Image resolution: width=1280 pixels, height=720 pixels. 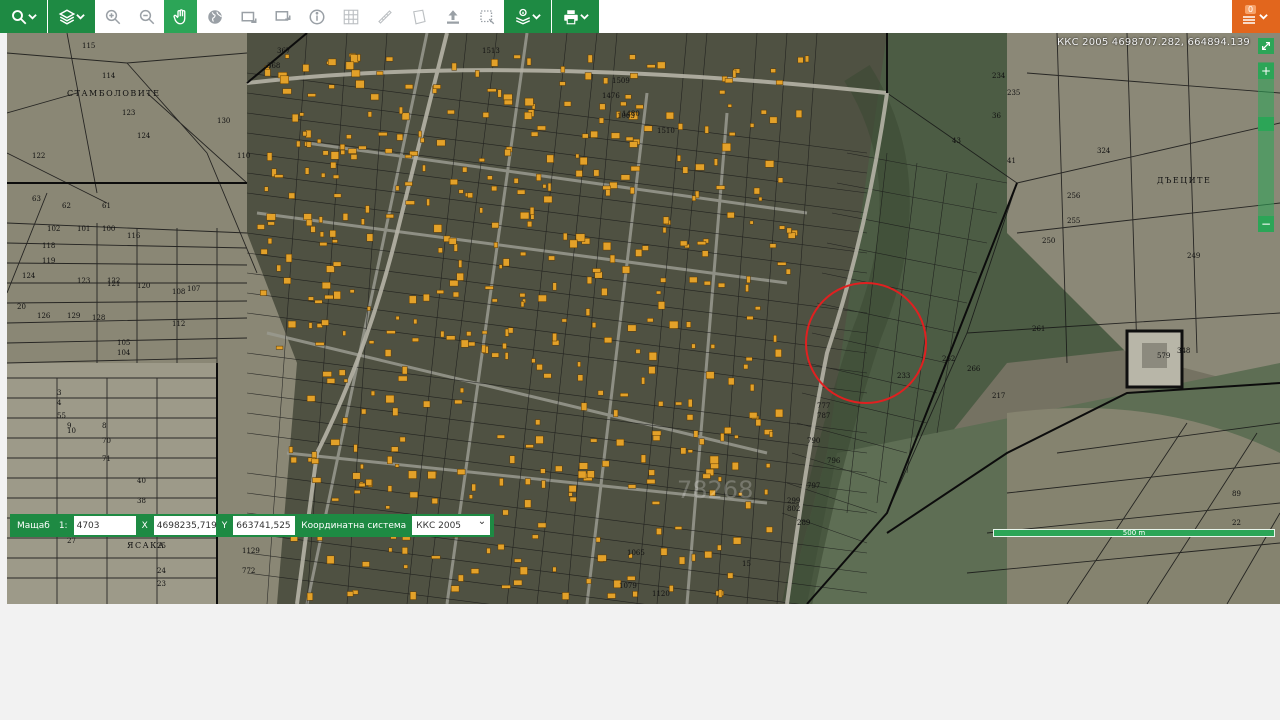 What do you see at coordinates (248, 16) in the screenshot?
I see `previous-extent-button` at bounding box center [248, 16].